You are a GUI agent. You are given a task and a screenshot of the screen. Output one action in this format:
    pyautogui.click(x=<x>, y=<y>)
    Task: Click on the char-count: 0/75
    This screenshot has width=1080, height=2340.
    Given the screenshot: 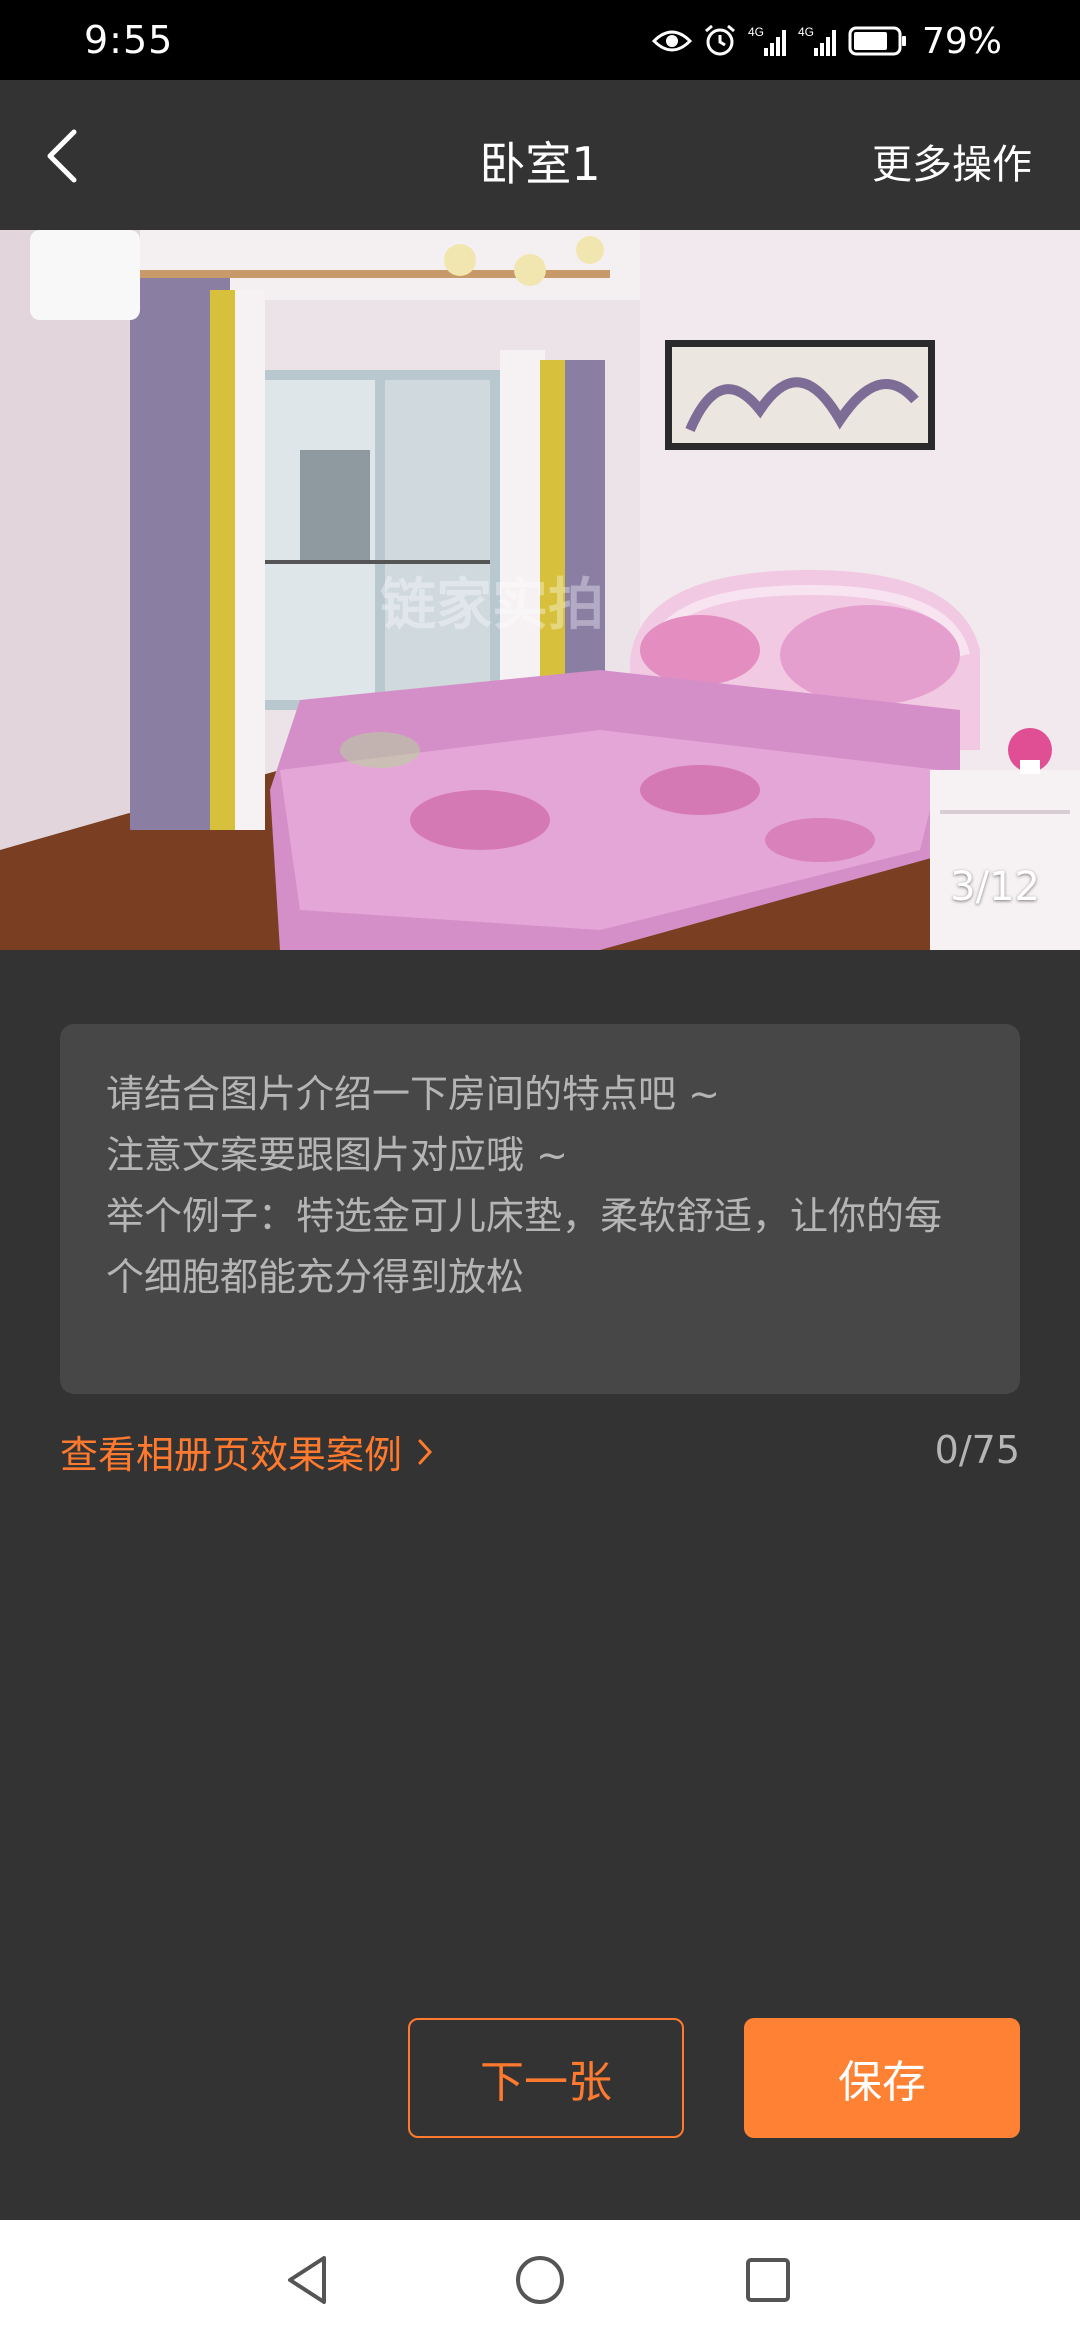 What is the action you would take?
    pyautogui.click(x=977, y=1450)
    